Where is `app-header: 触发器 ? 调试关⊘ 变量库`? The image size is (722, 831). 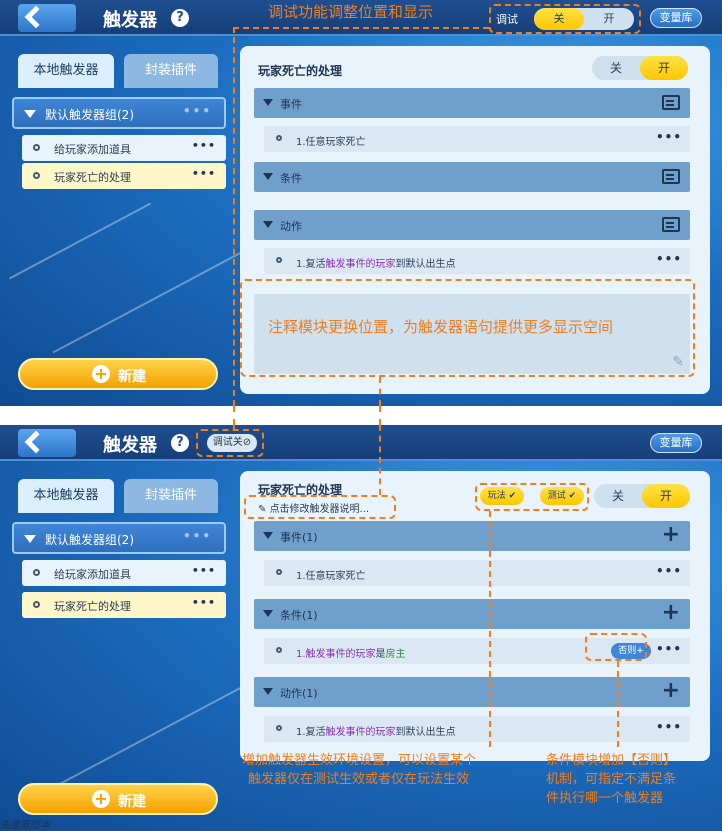
app-header: 触发器 ? 调试关⊘ 变量库 is located at coordinates (361, 443).